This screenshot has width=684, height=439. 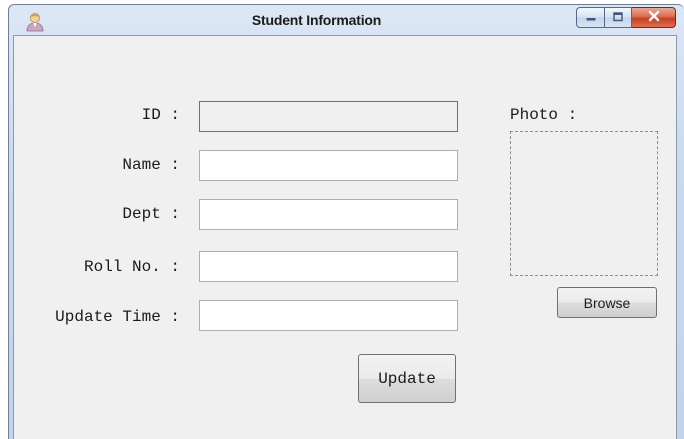 I want to click on maximize-button, so click(x=618, y=17).